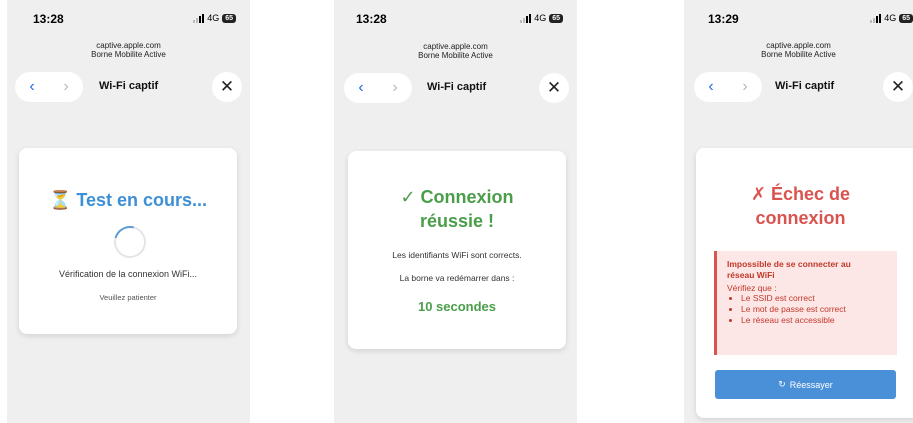  What do you see at coordinates (782, 384) in the screenshot?
I see `refresh-icon: ↻` at bounding box center [782, 384].